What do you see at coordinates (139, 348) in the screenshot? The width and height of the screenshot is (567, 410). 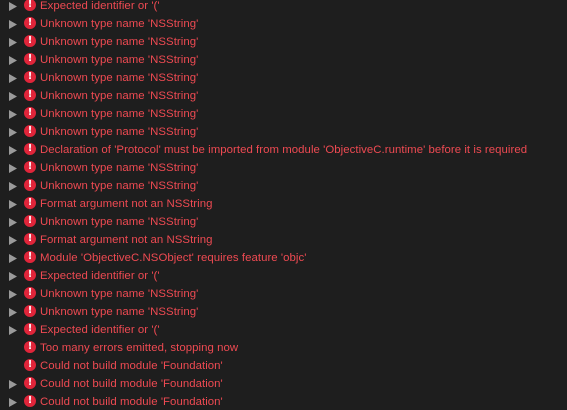 I see `issue-message: Too many errors emitted, stopping now` at bounding box center [139, 348].